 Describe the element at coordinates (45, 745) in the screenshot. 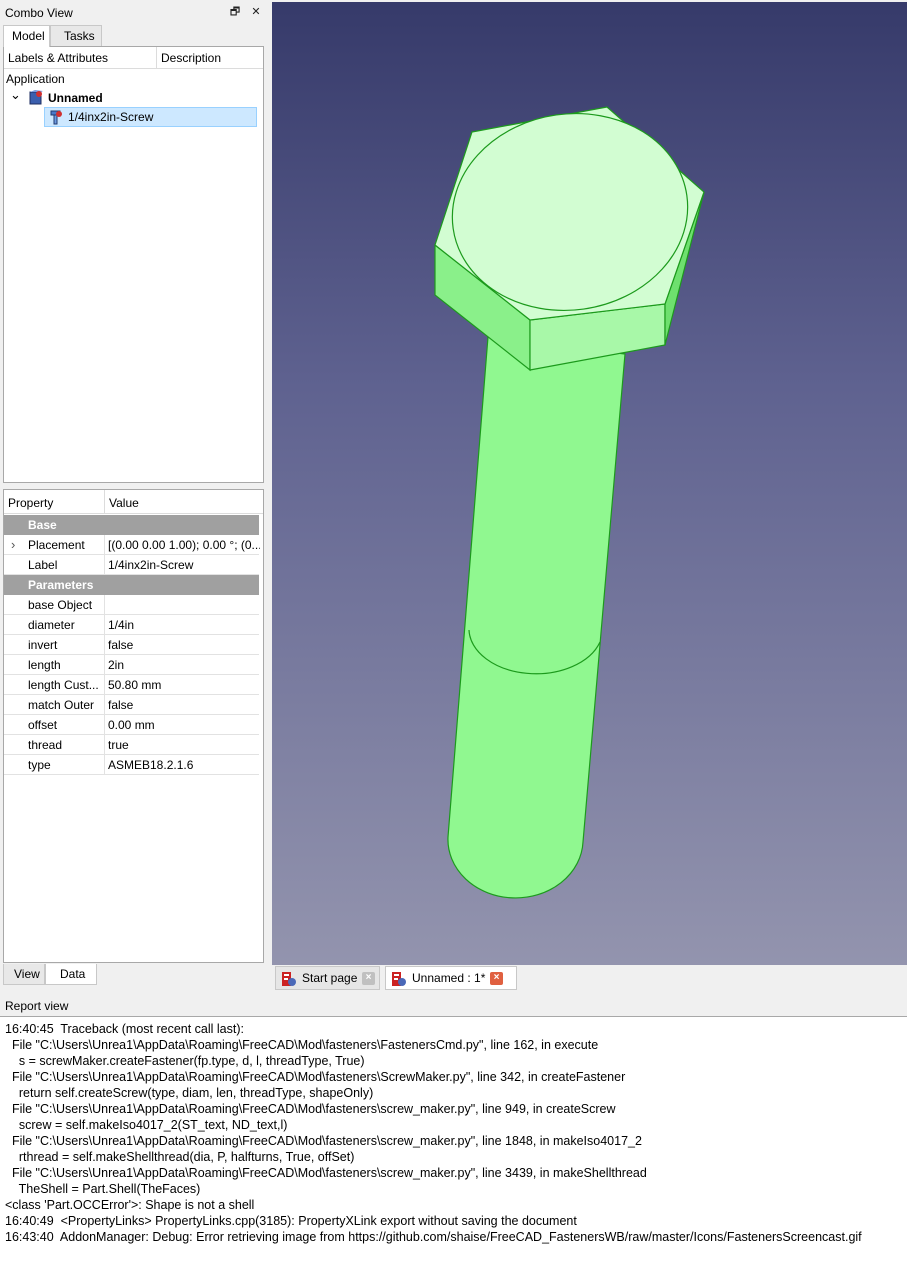

I see `prop-name: thread` at that location.